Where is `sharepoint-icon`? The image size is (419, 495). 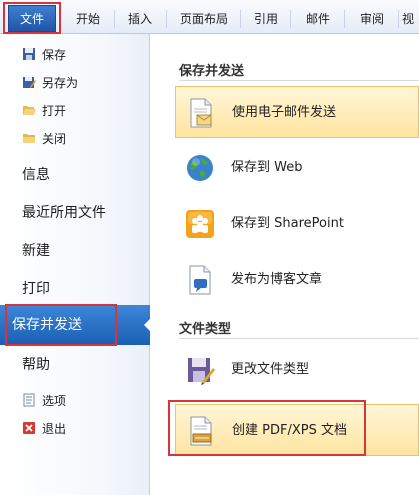
sharepoint-icon is located at coordinates (200, 224).